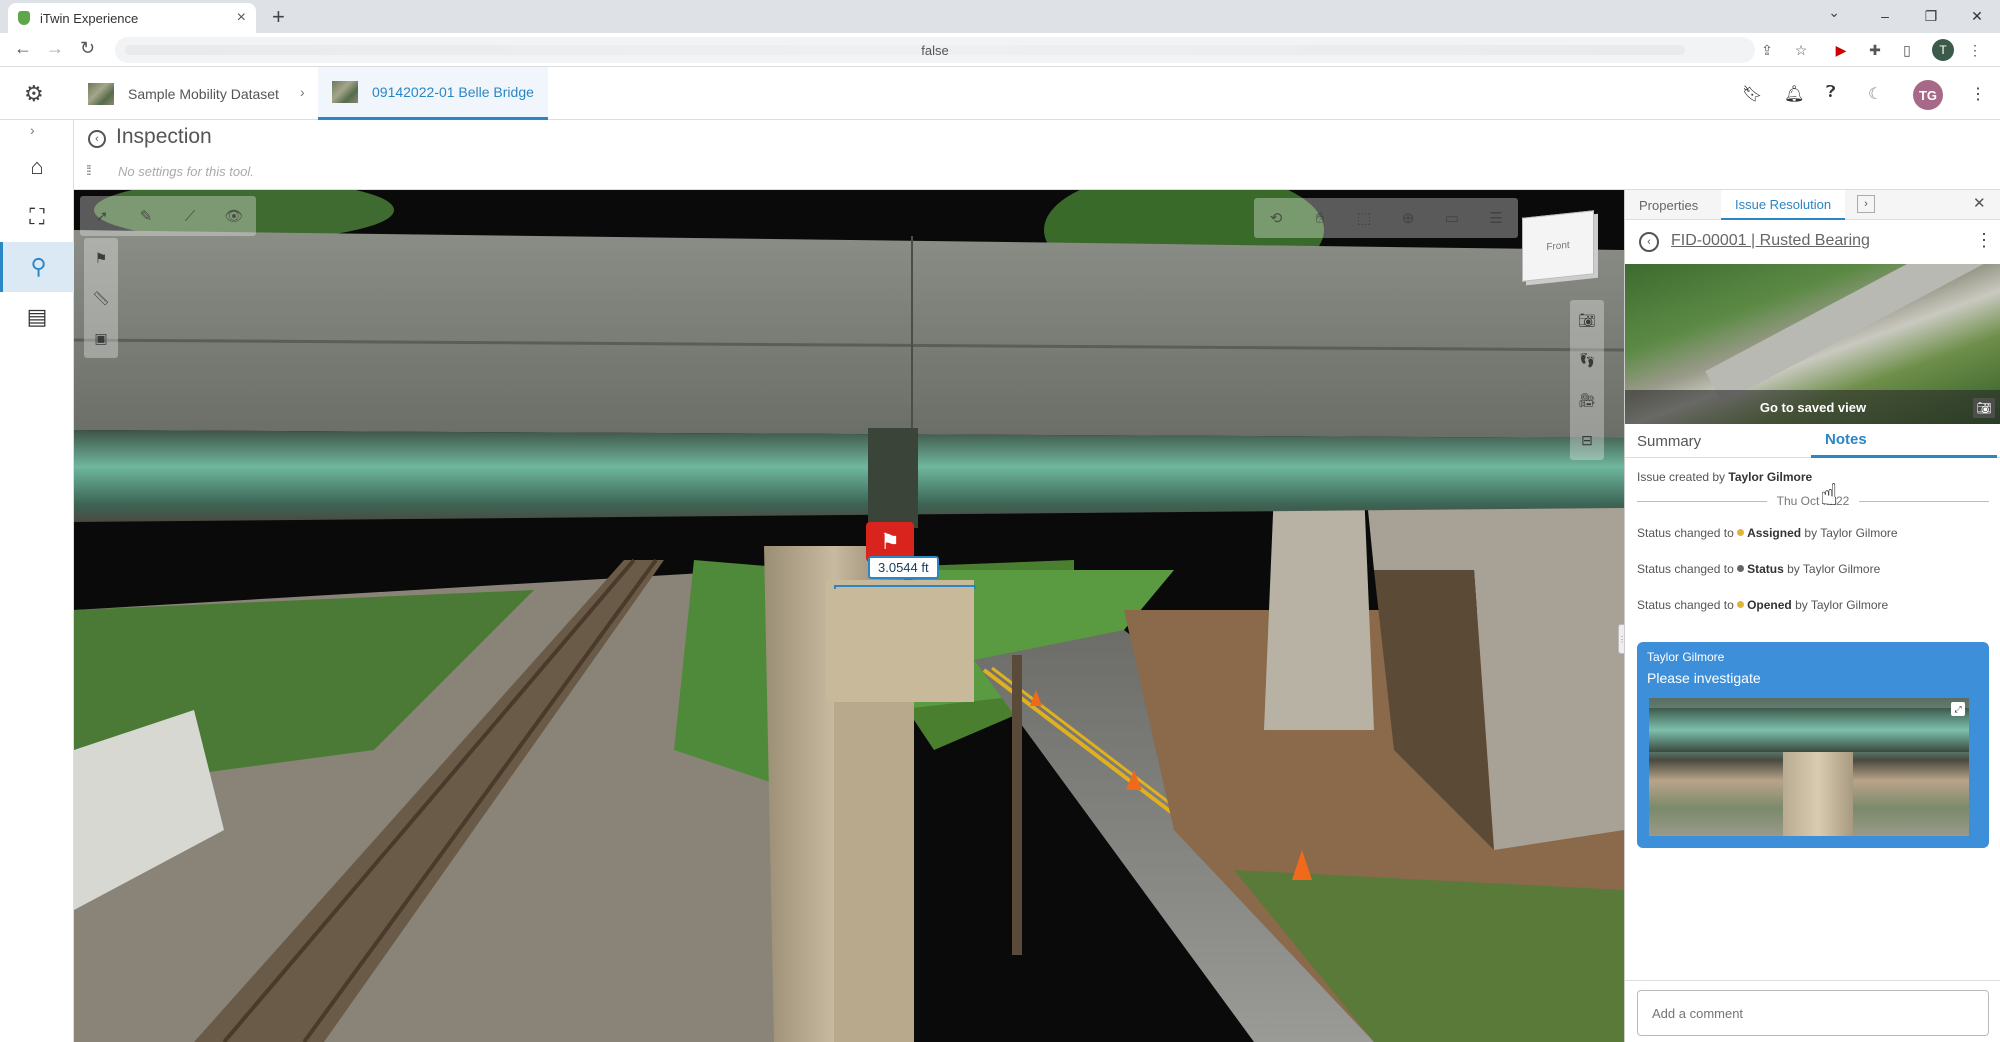 This screenshot has height=1042, width=2000. I want to click on measurement-label: 3.0544 ft, so click(903, 567).